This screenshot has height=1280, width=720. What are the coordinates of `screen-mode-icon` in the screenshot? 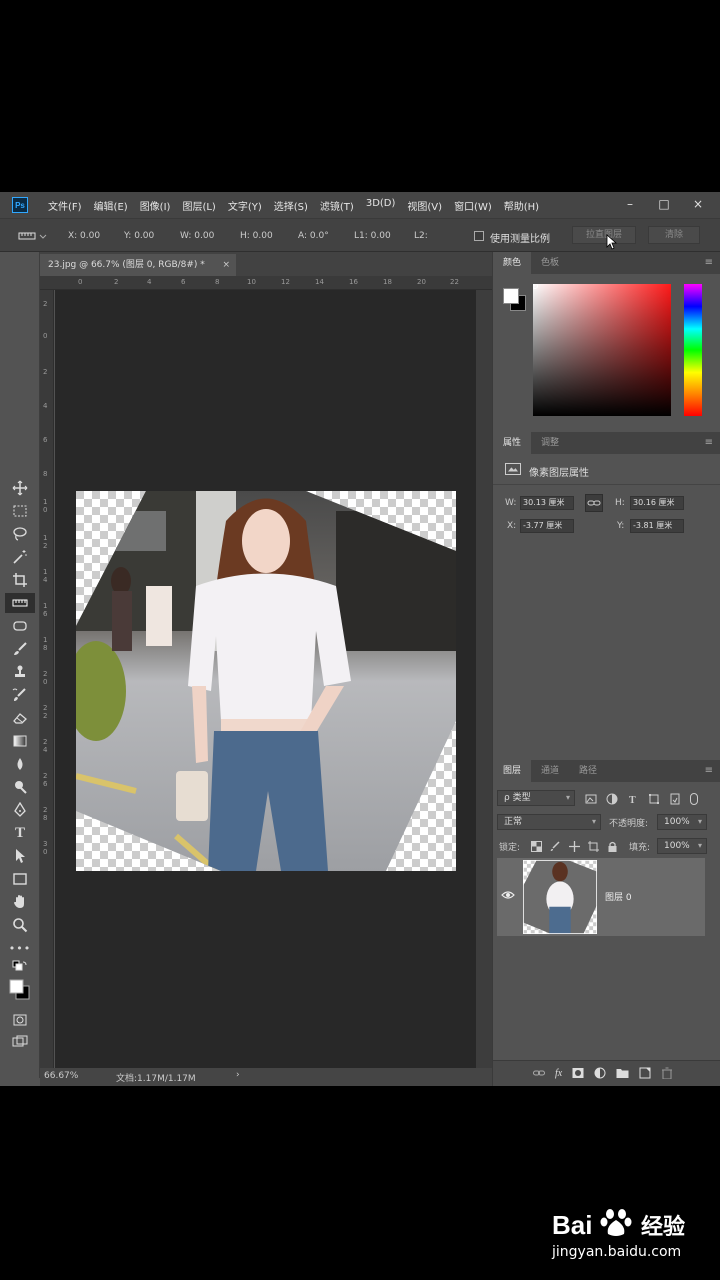 It's located at (20, 1042).